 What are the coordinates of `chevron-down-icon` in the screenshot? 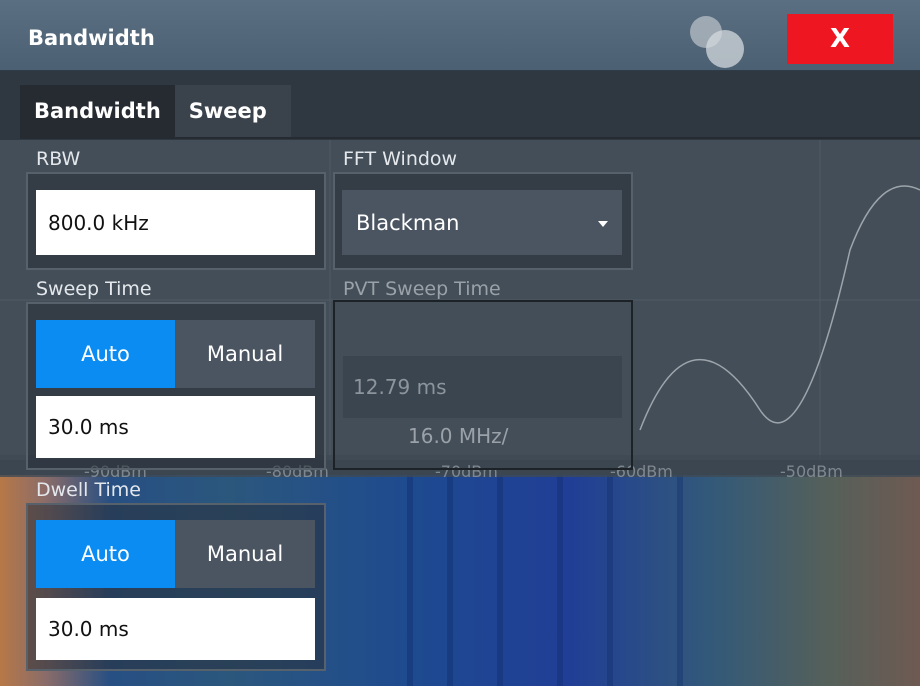 It's located at (603, 223).